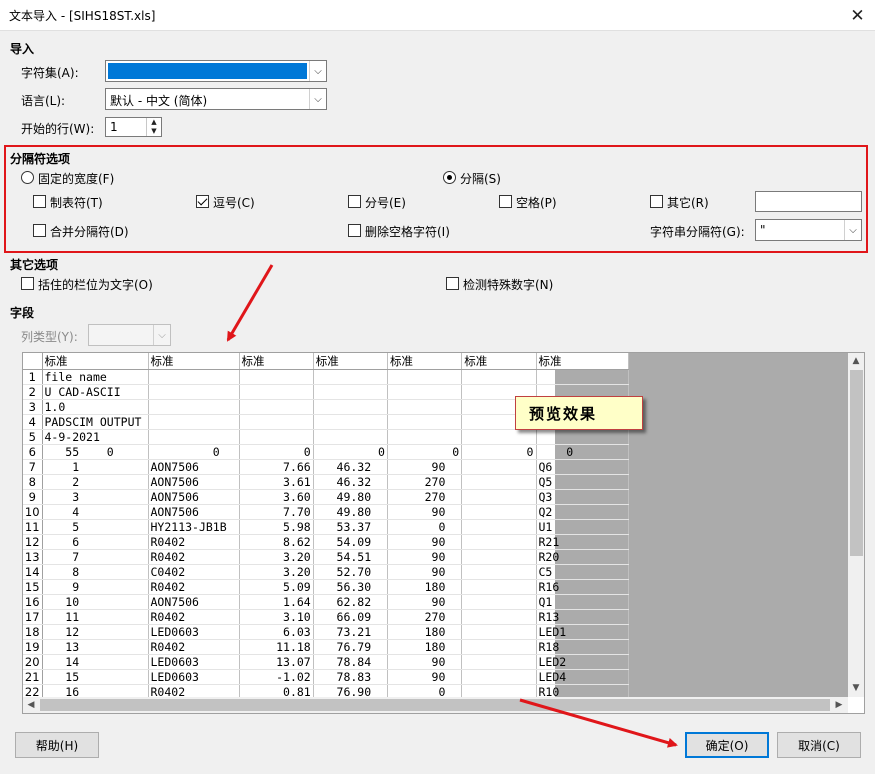  What do you see at coordinates (129, 335) in the screenshot?
I see `column-type-select: ⌵` at bounding box center [129, 335].